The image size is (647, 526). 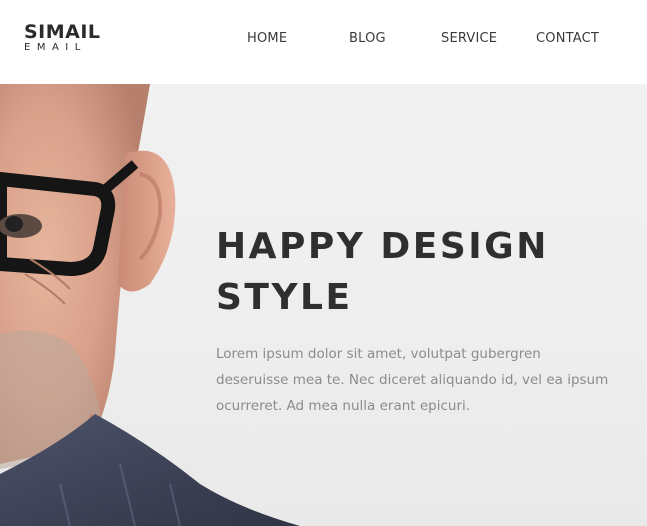 I want to click on hero-title-line1: HAPPY DESIGN, so click(x=382, y=246).